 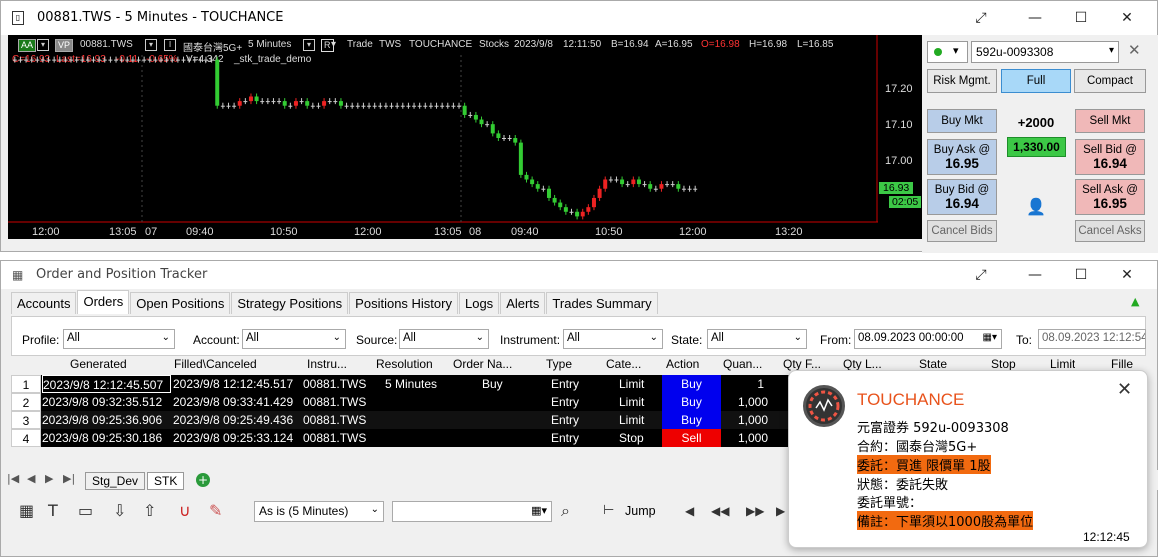 I want to click on tab-accounts: Accounts, so click(x=44, y=303).